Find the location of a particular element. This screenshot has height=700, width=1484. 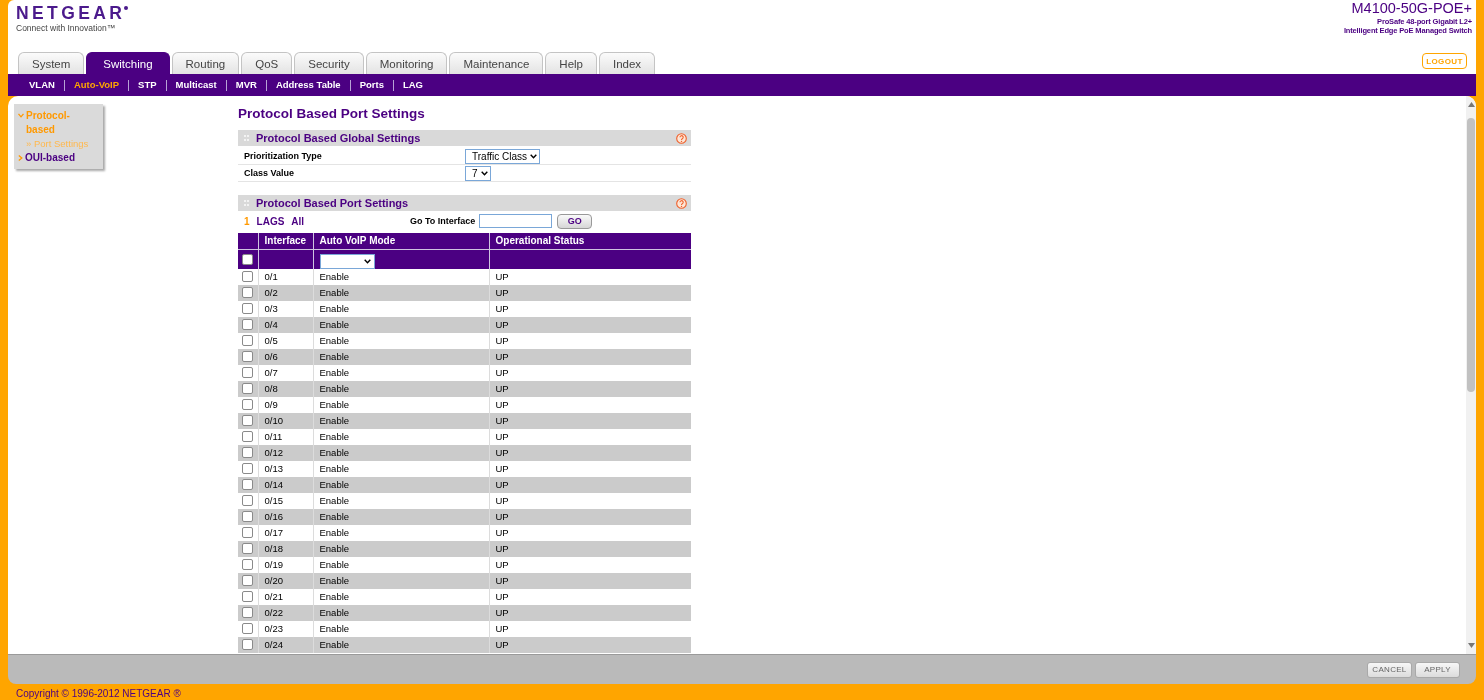

dropdown-select: Traffic Class is located at coordinates (502, 156).